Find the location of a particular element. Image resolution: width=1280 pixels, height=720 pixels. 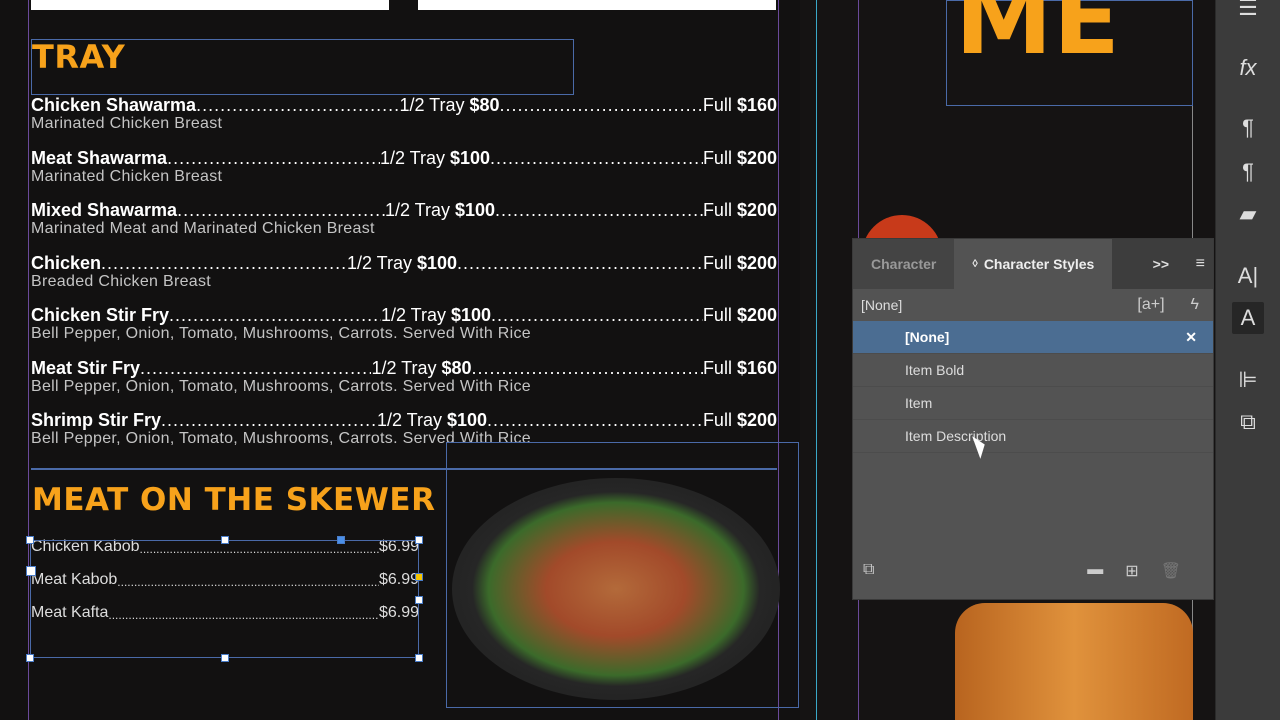

item-name: Chicken Stir Fry is located at coordinates (100, 315).